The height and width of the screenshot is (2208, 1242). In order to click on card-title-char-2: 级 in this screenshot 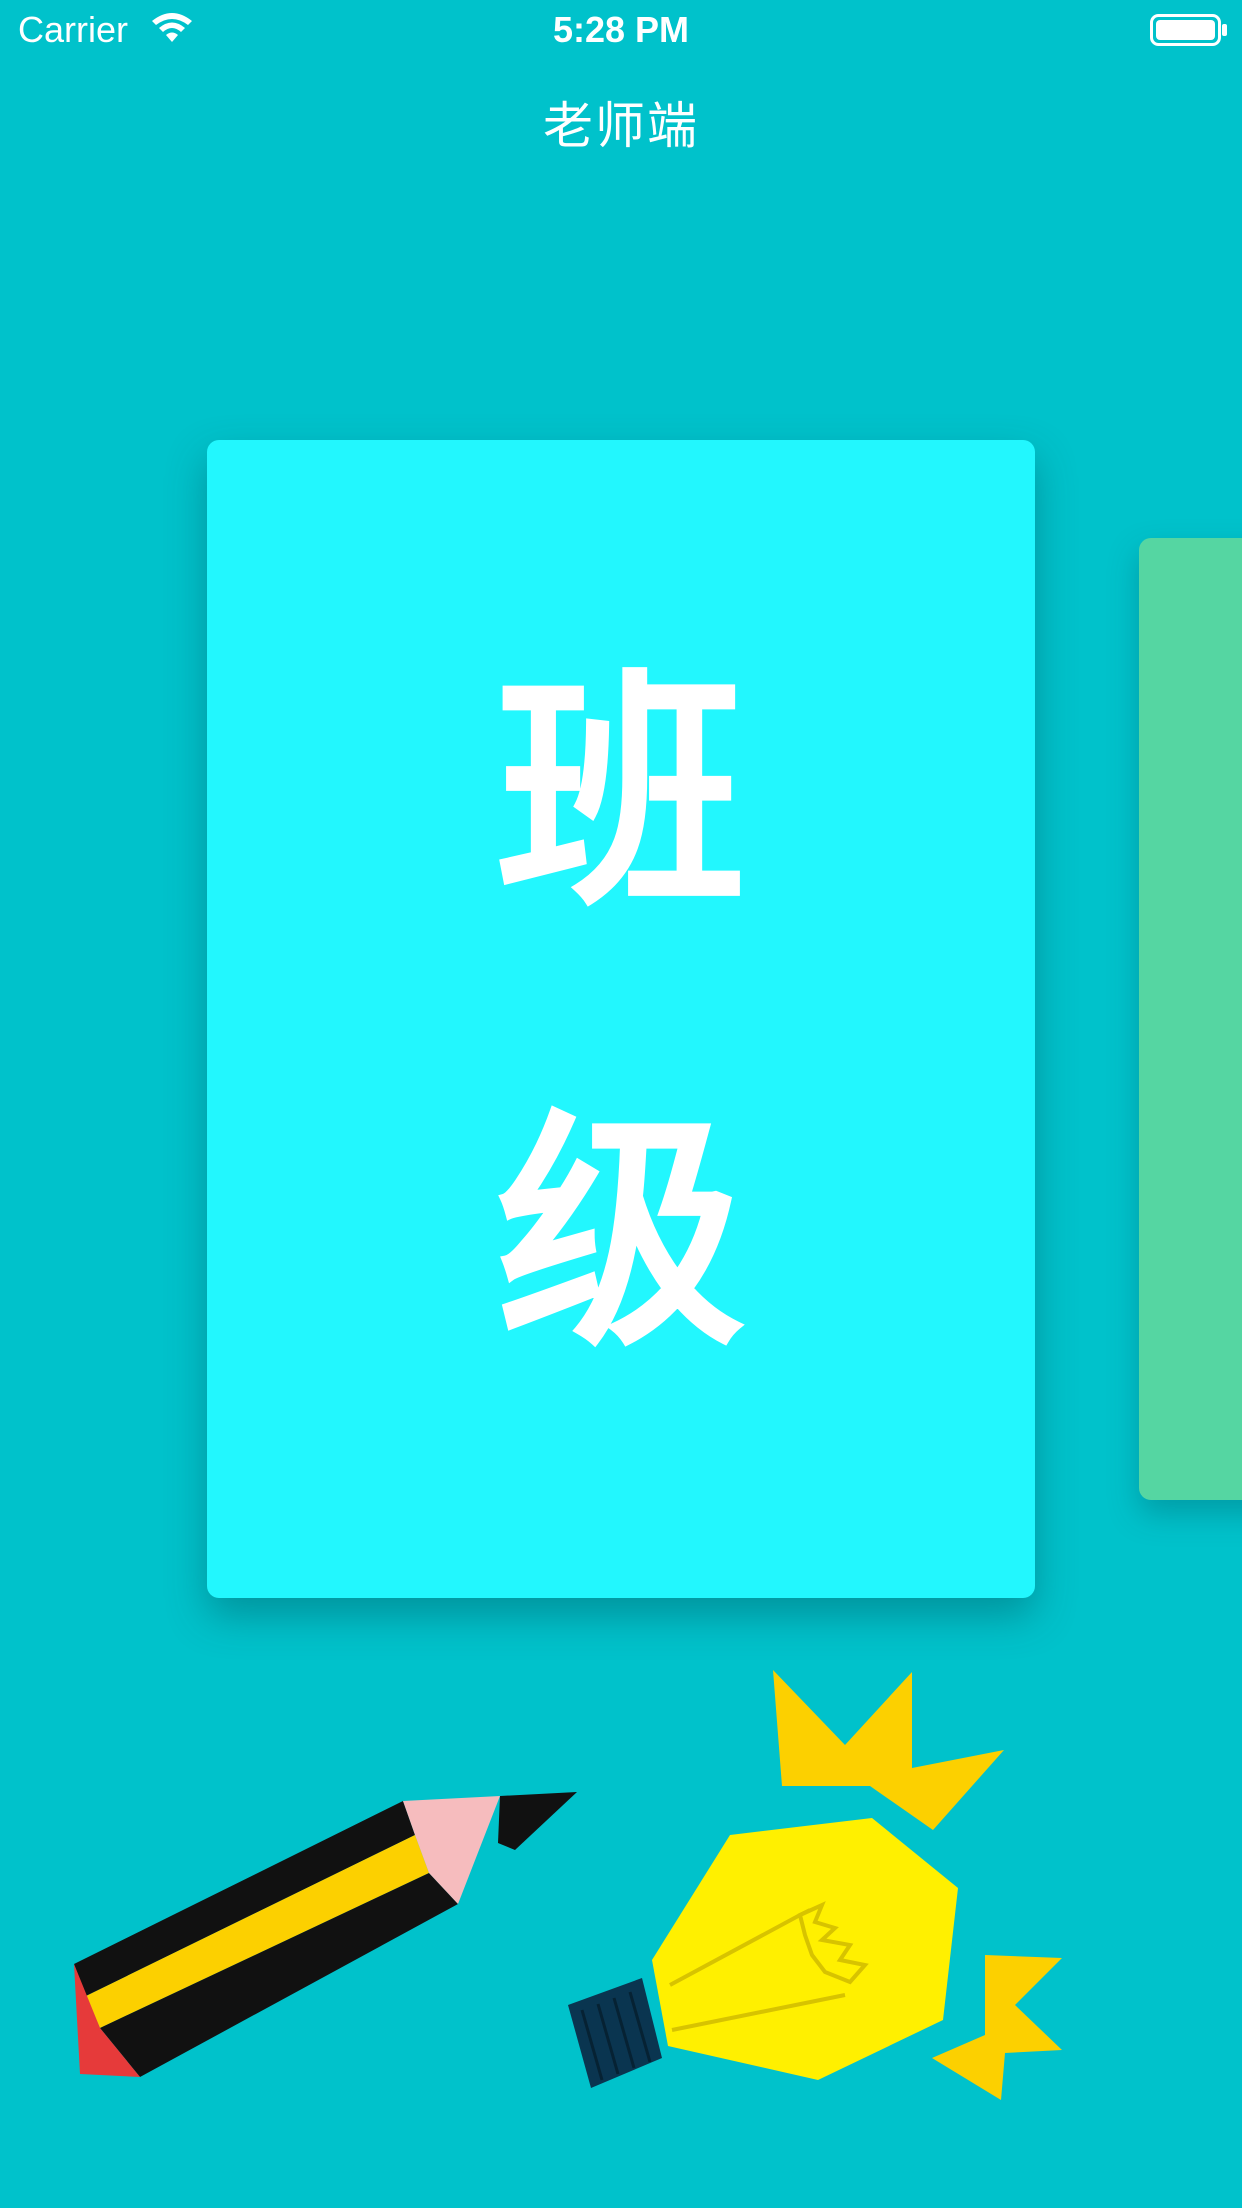, I will do `click(621, 1234)`.